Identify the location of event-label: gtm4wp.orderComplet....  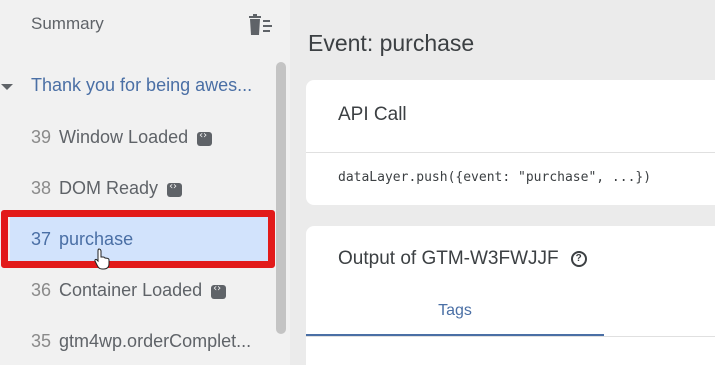
(155, 340).